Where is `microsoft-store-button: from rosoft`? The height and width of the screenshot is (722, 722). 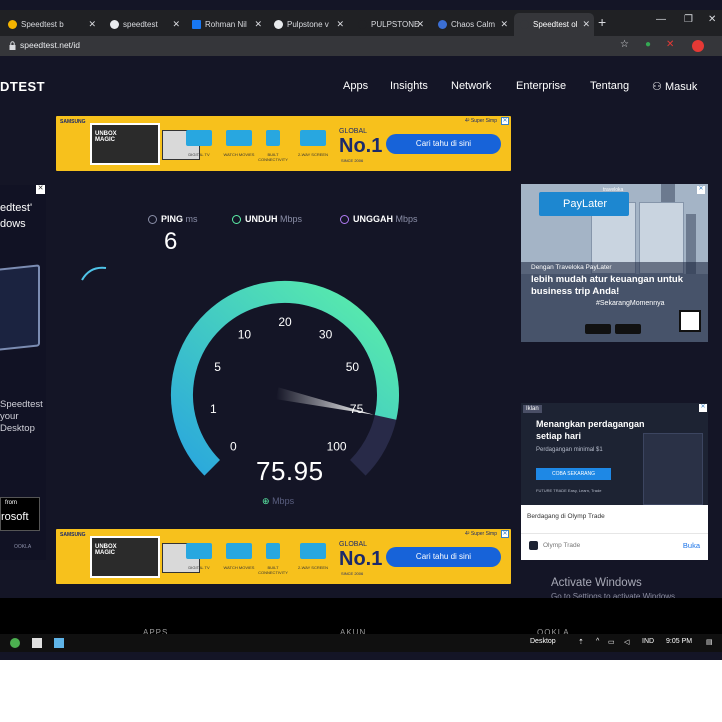 microsoft-store-button: from rosoft is located at coordinates (20, 514).